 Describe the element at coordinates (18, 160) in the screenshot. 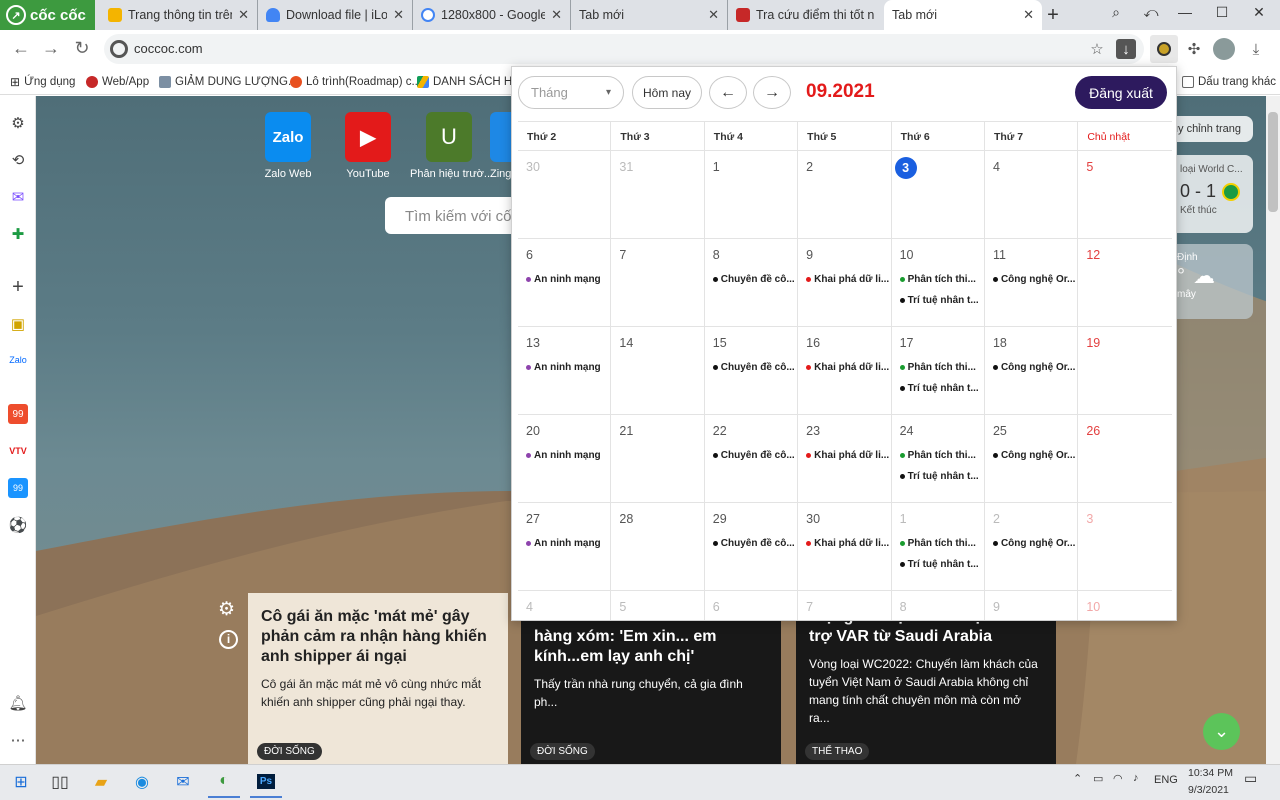

I see `history-icon: ⟲` at that location.